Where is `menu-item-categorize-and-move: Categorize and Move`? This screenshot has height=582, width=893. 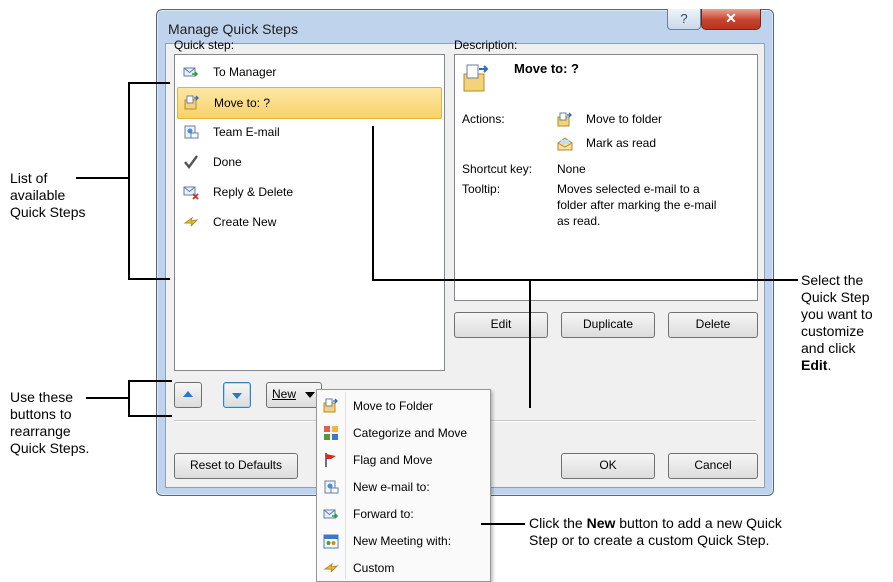
menu-item-categorize-and-move: Categorize and Move is located at coordinates (403, 433).